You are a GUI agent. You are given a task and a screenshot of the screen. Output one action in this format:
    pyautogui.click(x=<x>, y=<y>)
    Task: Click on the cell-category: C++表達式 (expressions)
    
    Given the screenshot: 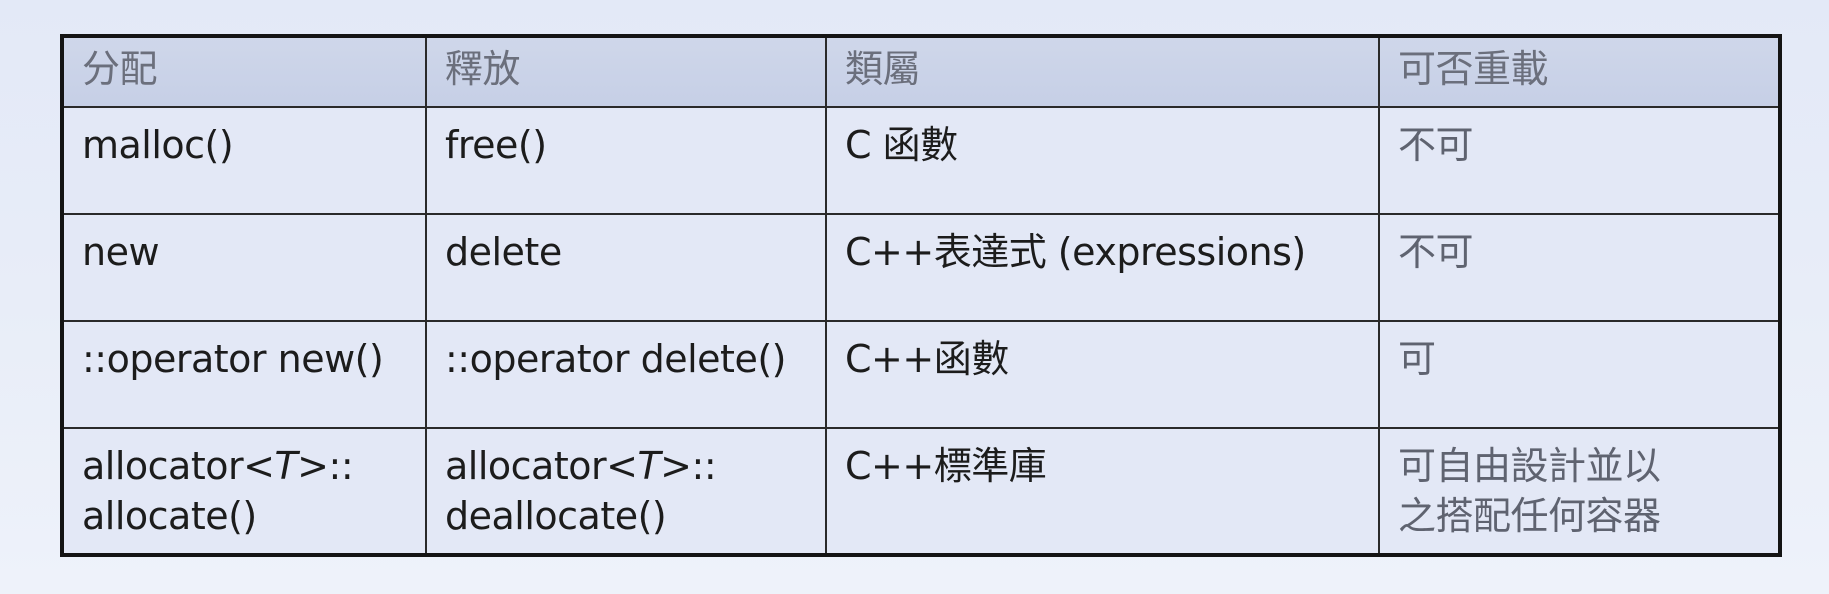 What is the action you would take?
    pyautogui.click(x=1102, y=267)
    